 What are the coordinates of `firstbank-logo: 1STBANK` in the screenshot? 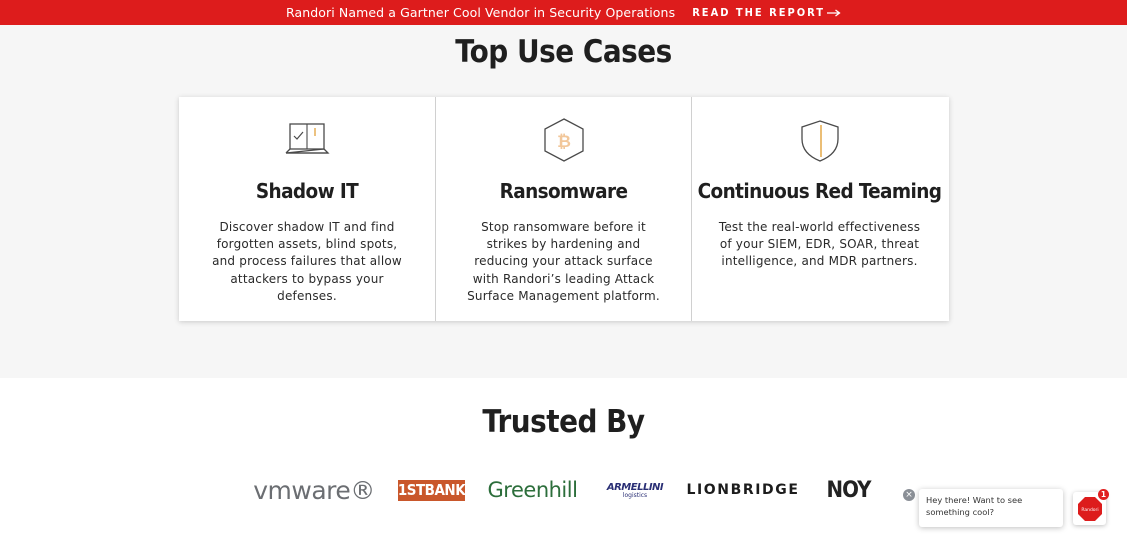 It's located at (431, 490).